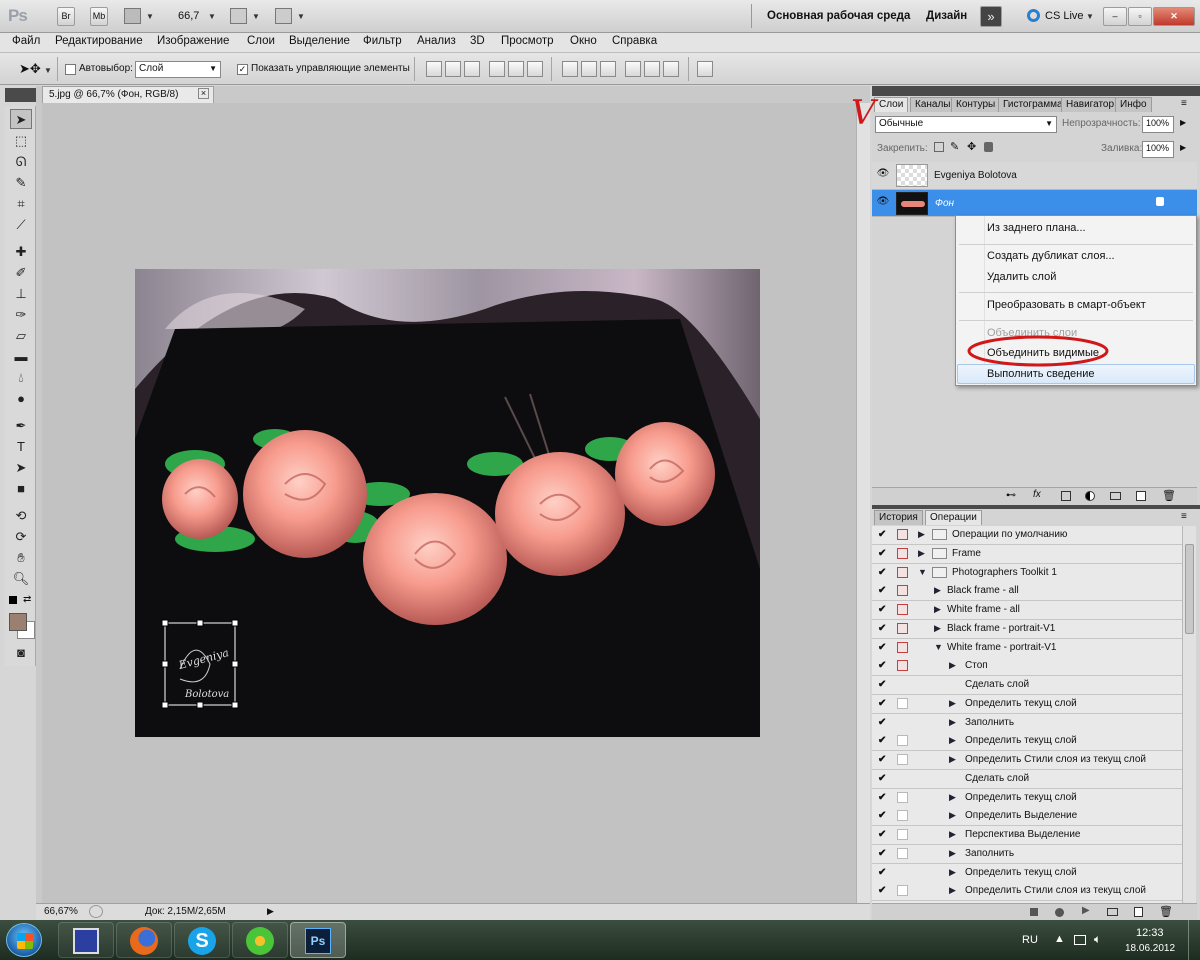  What do you see at coordinates (1066, 496) in the screenshot?
I see `add-mask-icon` at bounding box center [1066, 496].